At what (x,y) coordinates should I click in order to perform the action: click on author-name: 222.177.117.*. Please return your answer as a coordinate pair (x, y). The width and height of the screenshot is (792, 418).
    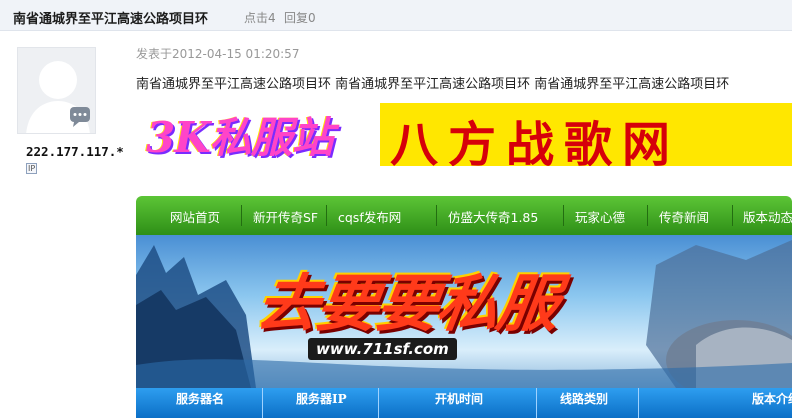
    Looking at the image, I should click on (75, 151).